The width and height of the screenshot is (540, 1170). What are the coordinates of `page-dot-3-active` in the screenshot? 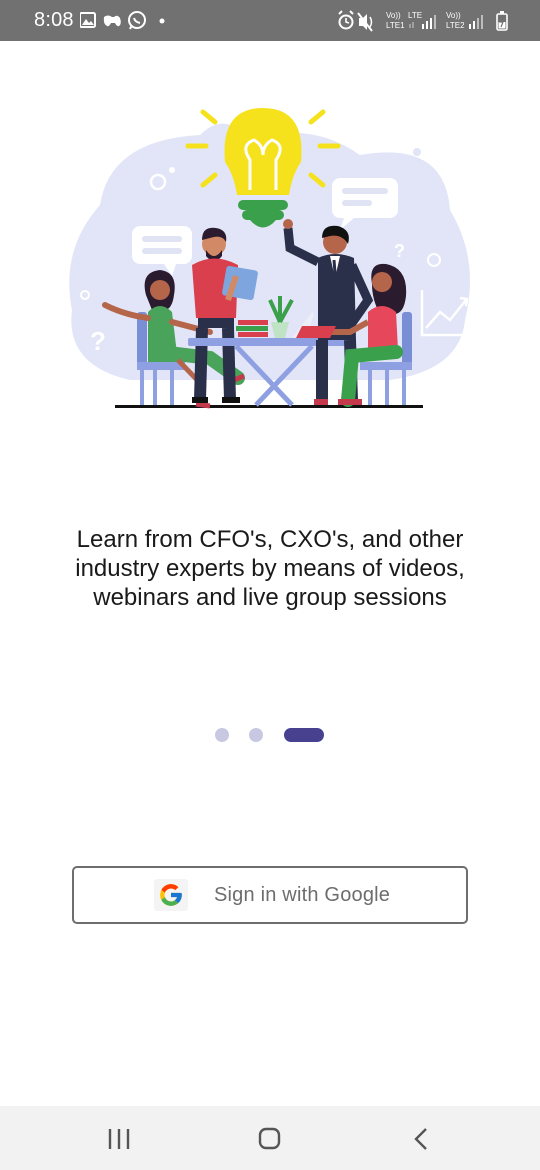 It's located at (304, 735).